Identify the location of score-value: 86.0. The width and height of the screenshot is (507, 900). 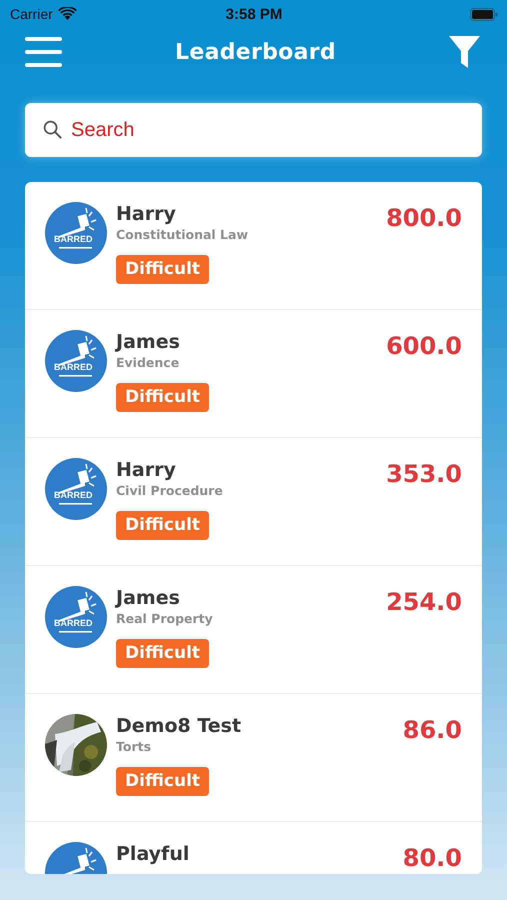
(432, 730).